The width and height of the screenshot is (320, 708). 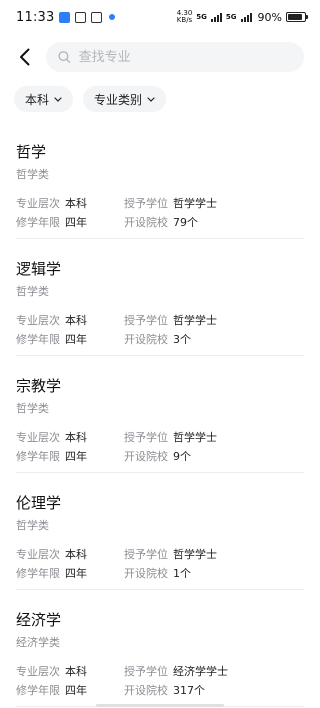 I want to click on major-category: 经济学类, so click(x=38, y=642).